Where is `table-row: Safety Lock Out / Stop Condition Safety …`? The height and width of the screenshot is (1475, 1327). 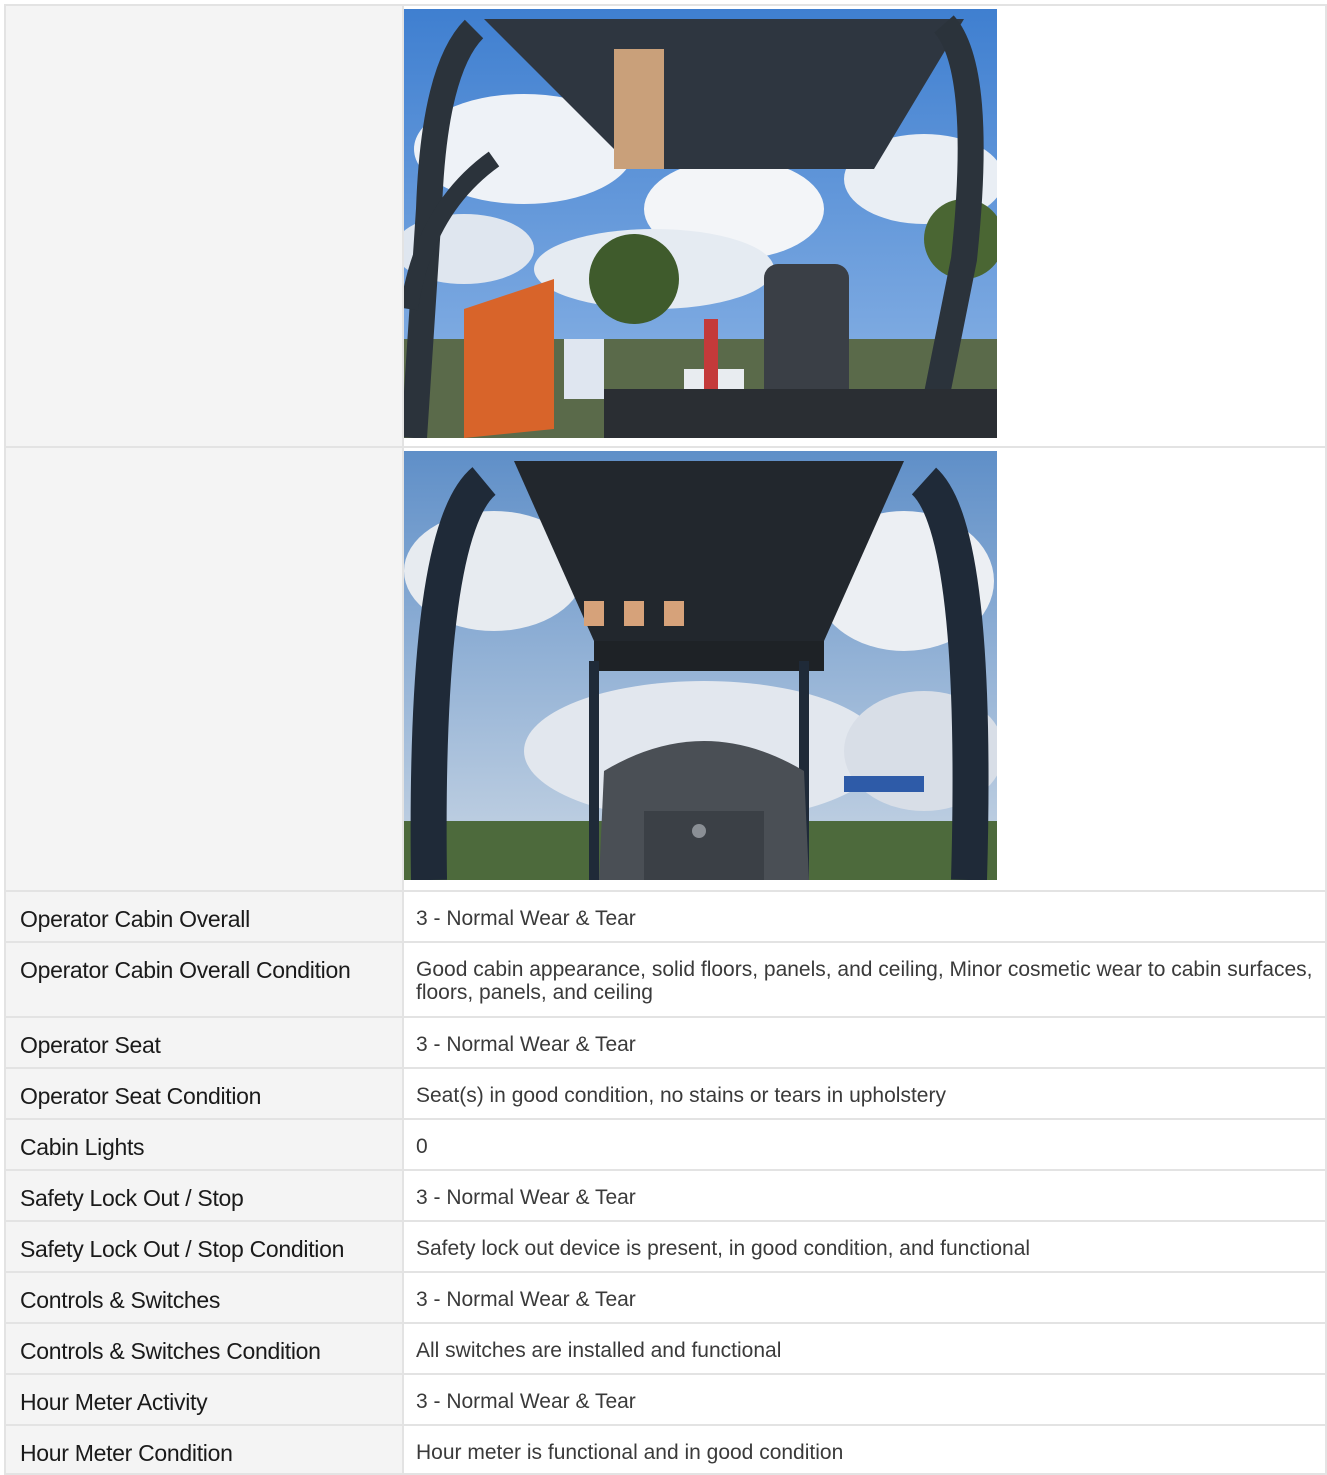
table-row: Safety Lock Out / Stop Condition Safety … is located at coordinates (665, 1246).